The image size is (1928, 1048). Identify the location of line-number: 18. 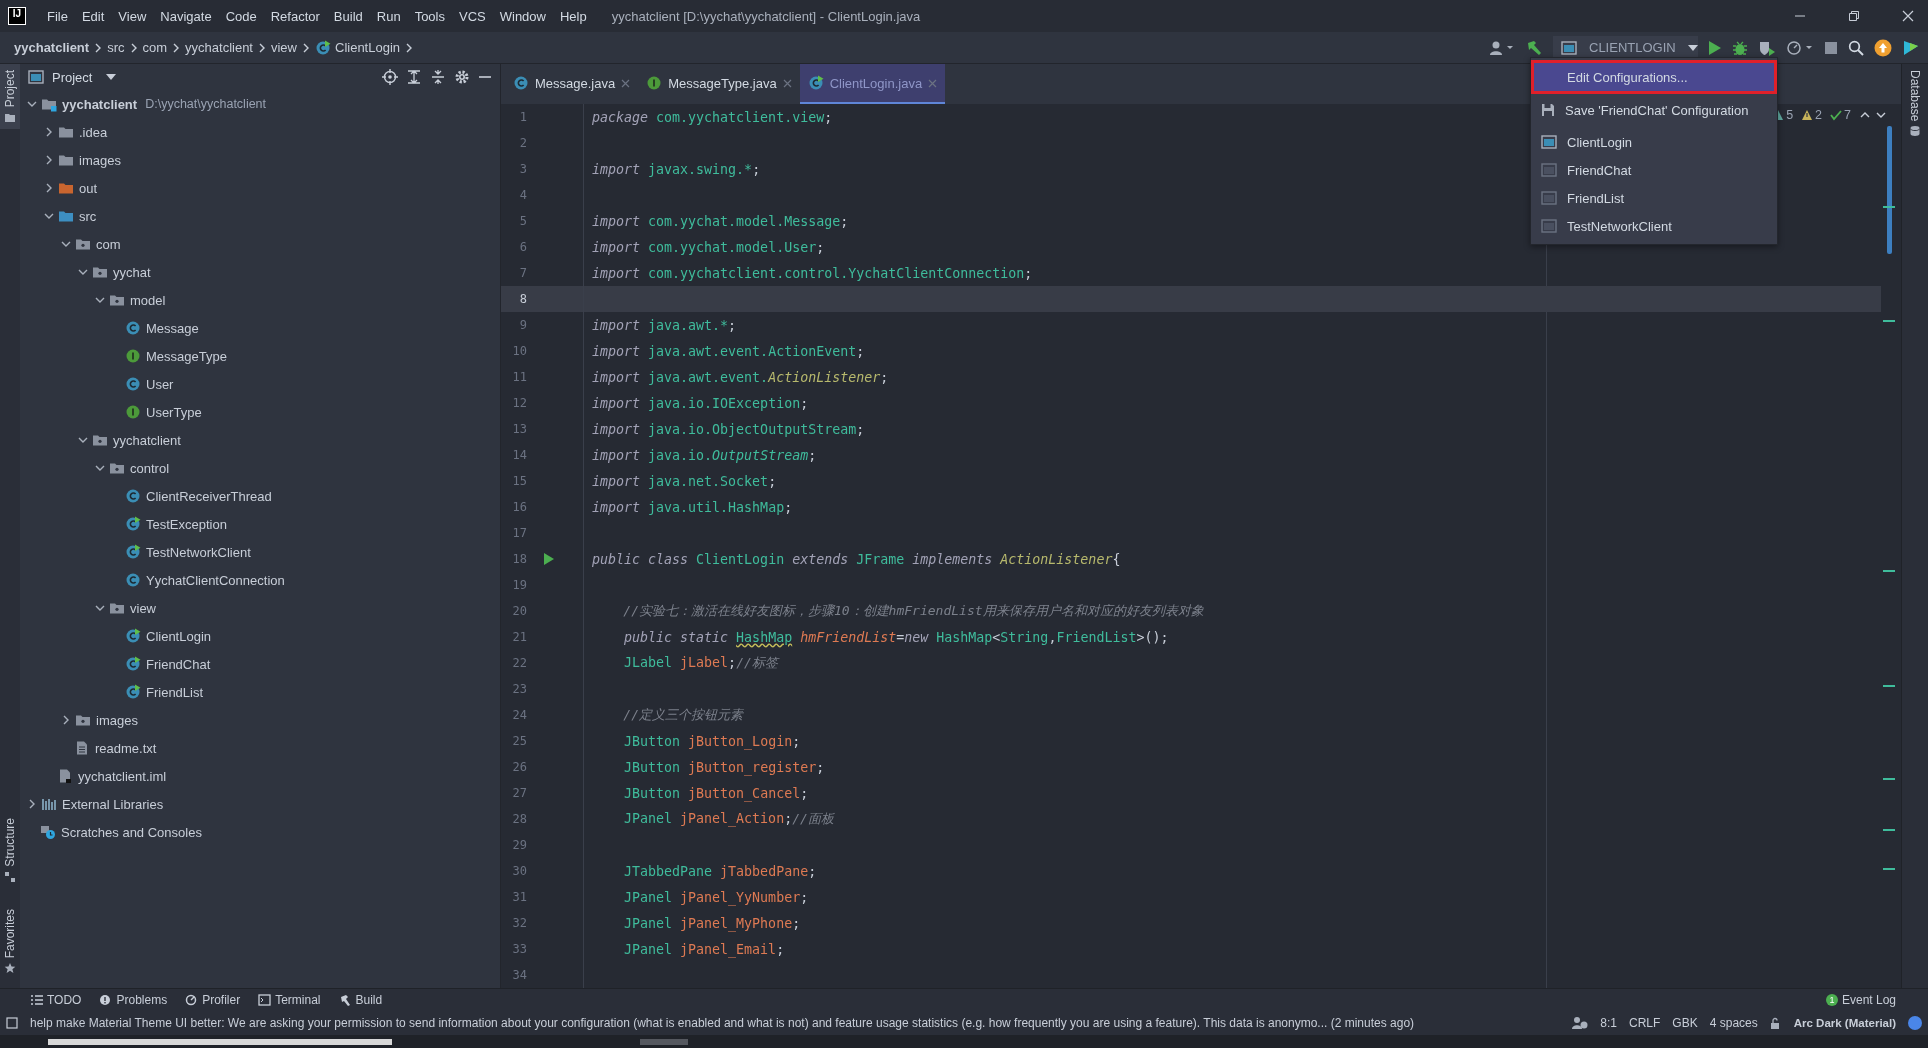
(519, 559).